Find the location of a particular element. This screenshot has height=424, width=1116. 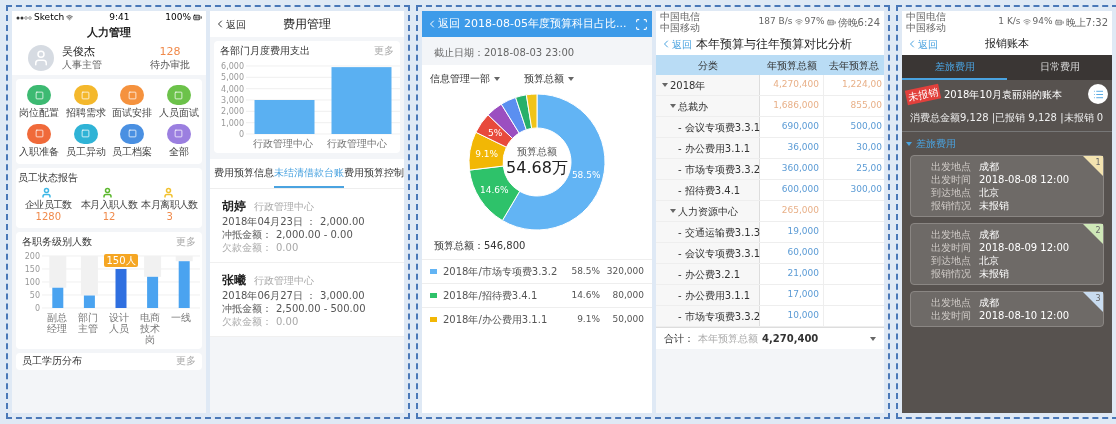

tab: 日常费用 is located at coordinates (1059, 67).